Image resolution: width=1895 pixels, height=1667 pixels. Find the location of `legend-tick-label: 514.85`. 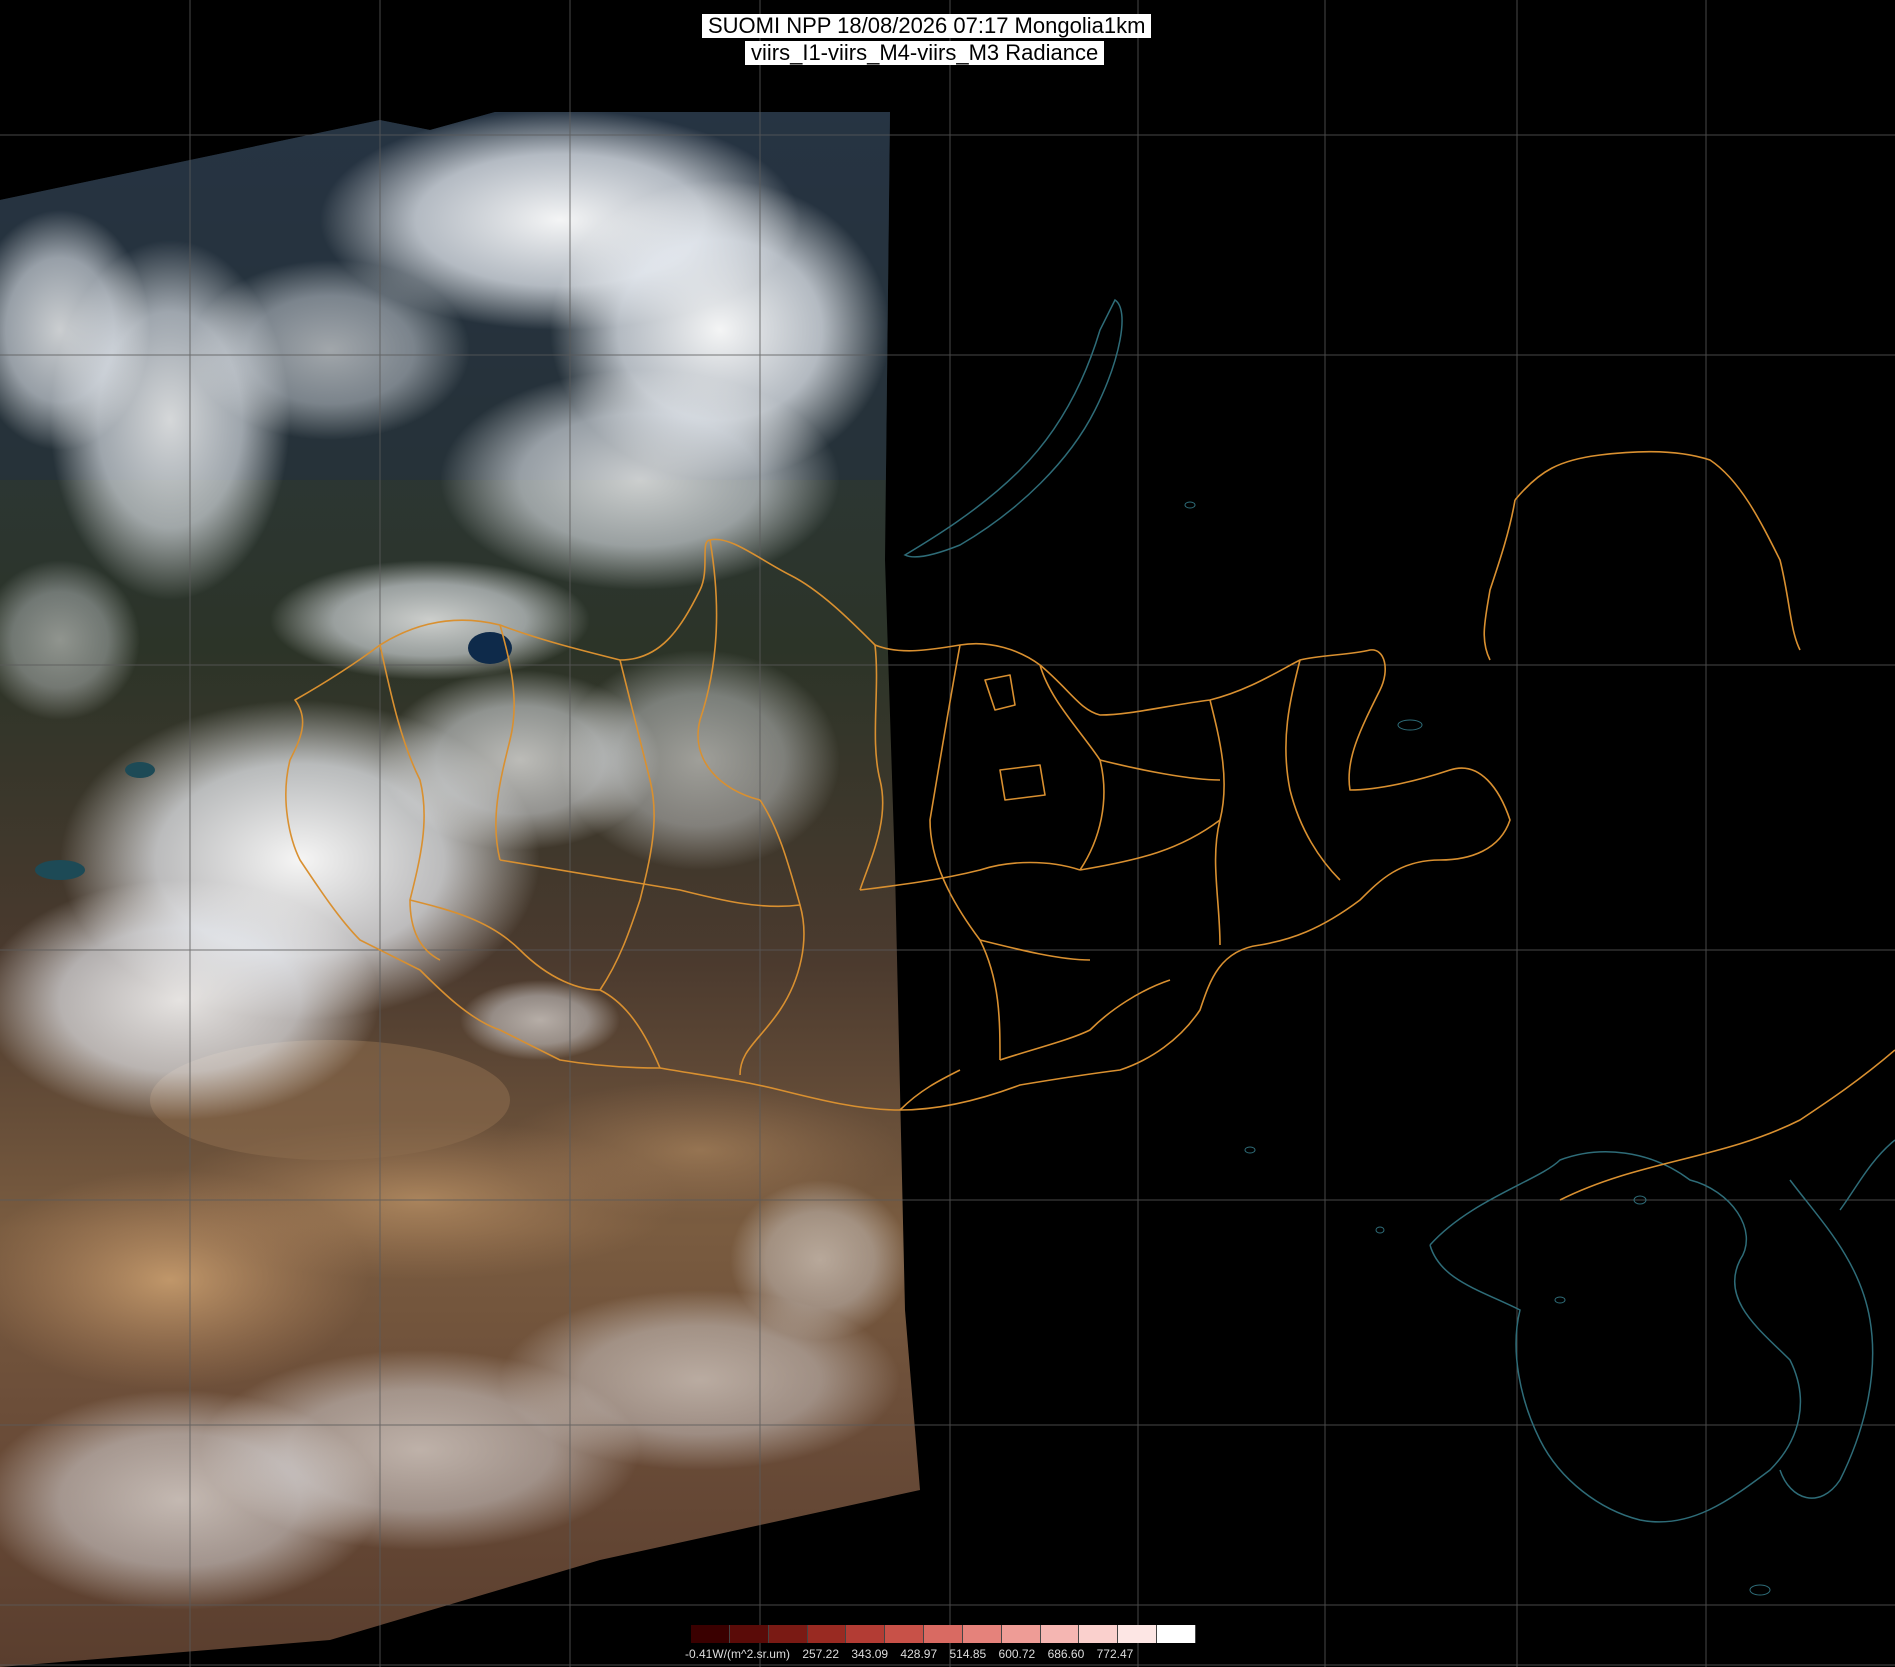

legend-tick-label: 514.85 is located at coordinates (968, 1654).